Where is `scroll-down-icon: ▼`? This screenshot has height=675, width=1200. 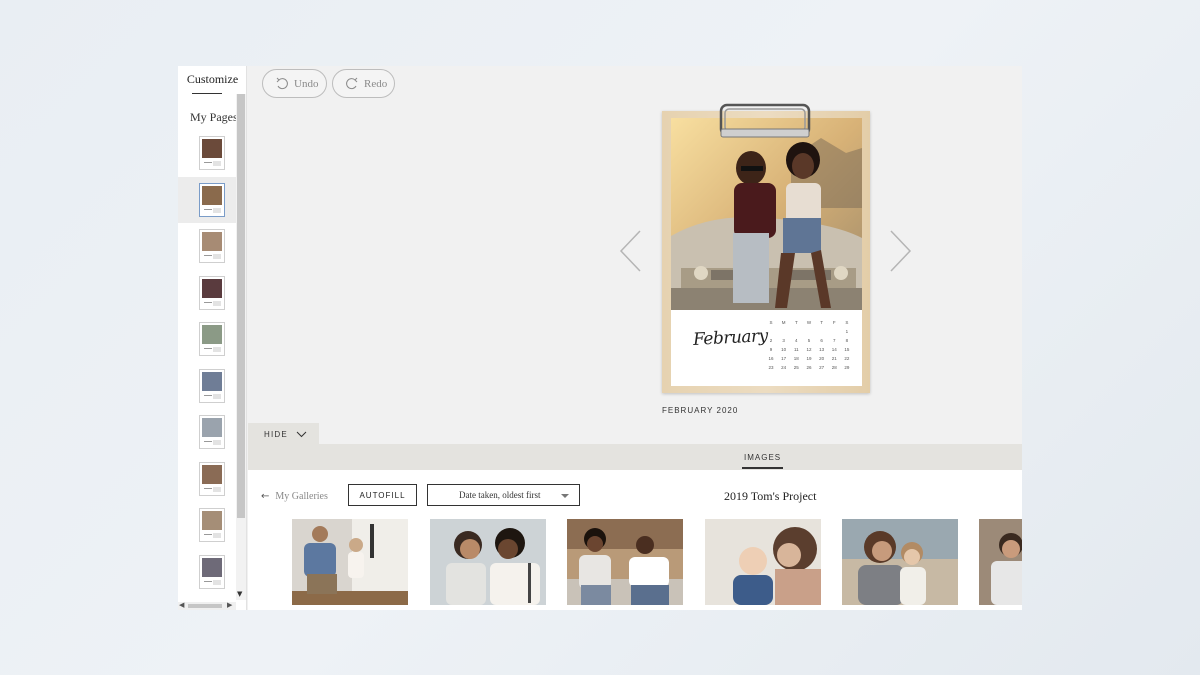 scroll-down-icon: ▼ is located at coordinates (239, 594).